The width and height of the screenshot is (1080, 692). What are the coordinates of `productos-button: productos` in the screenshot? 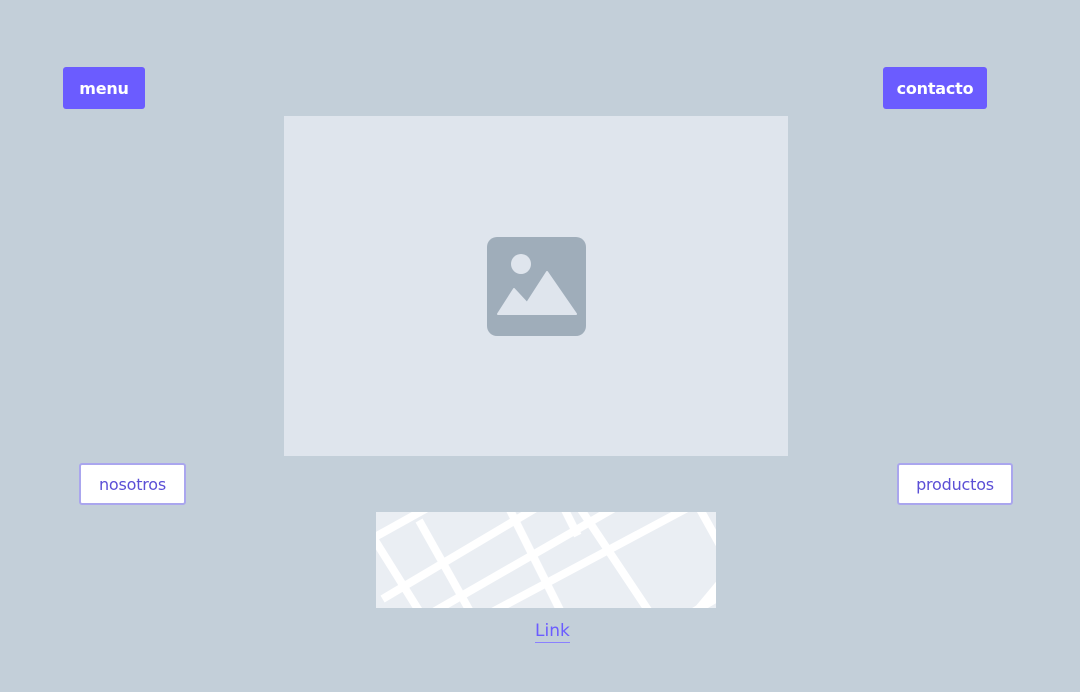 It's located at (955, 484).